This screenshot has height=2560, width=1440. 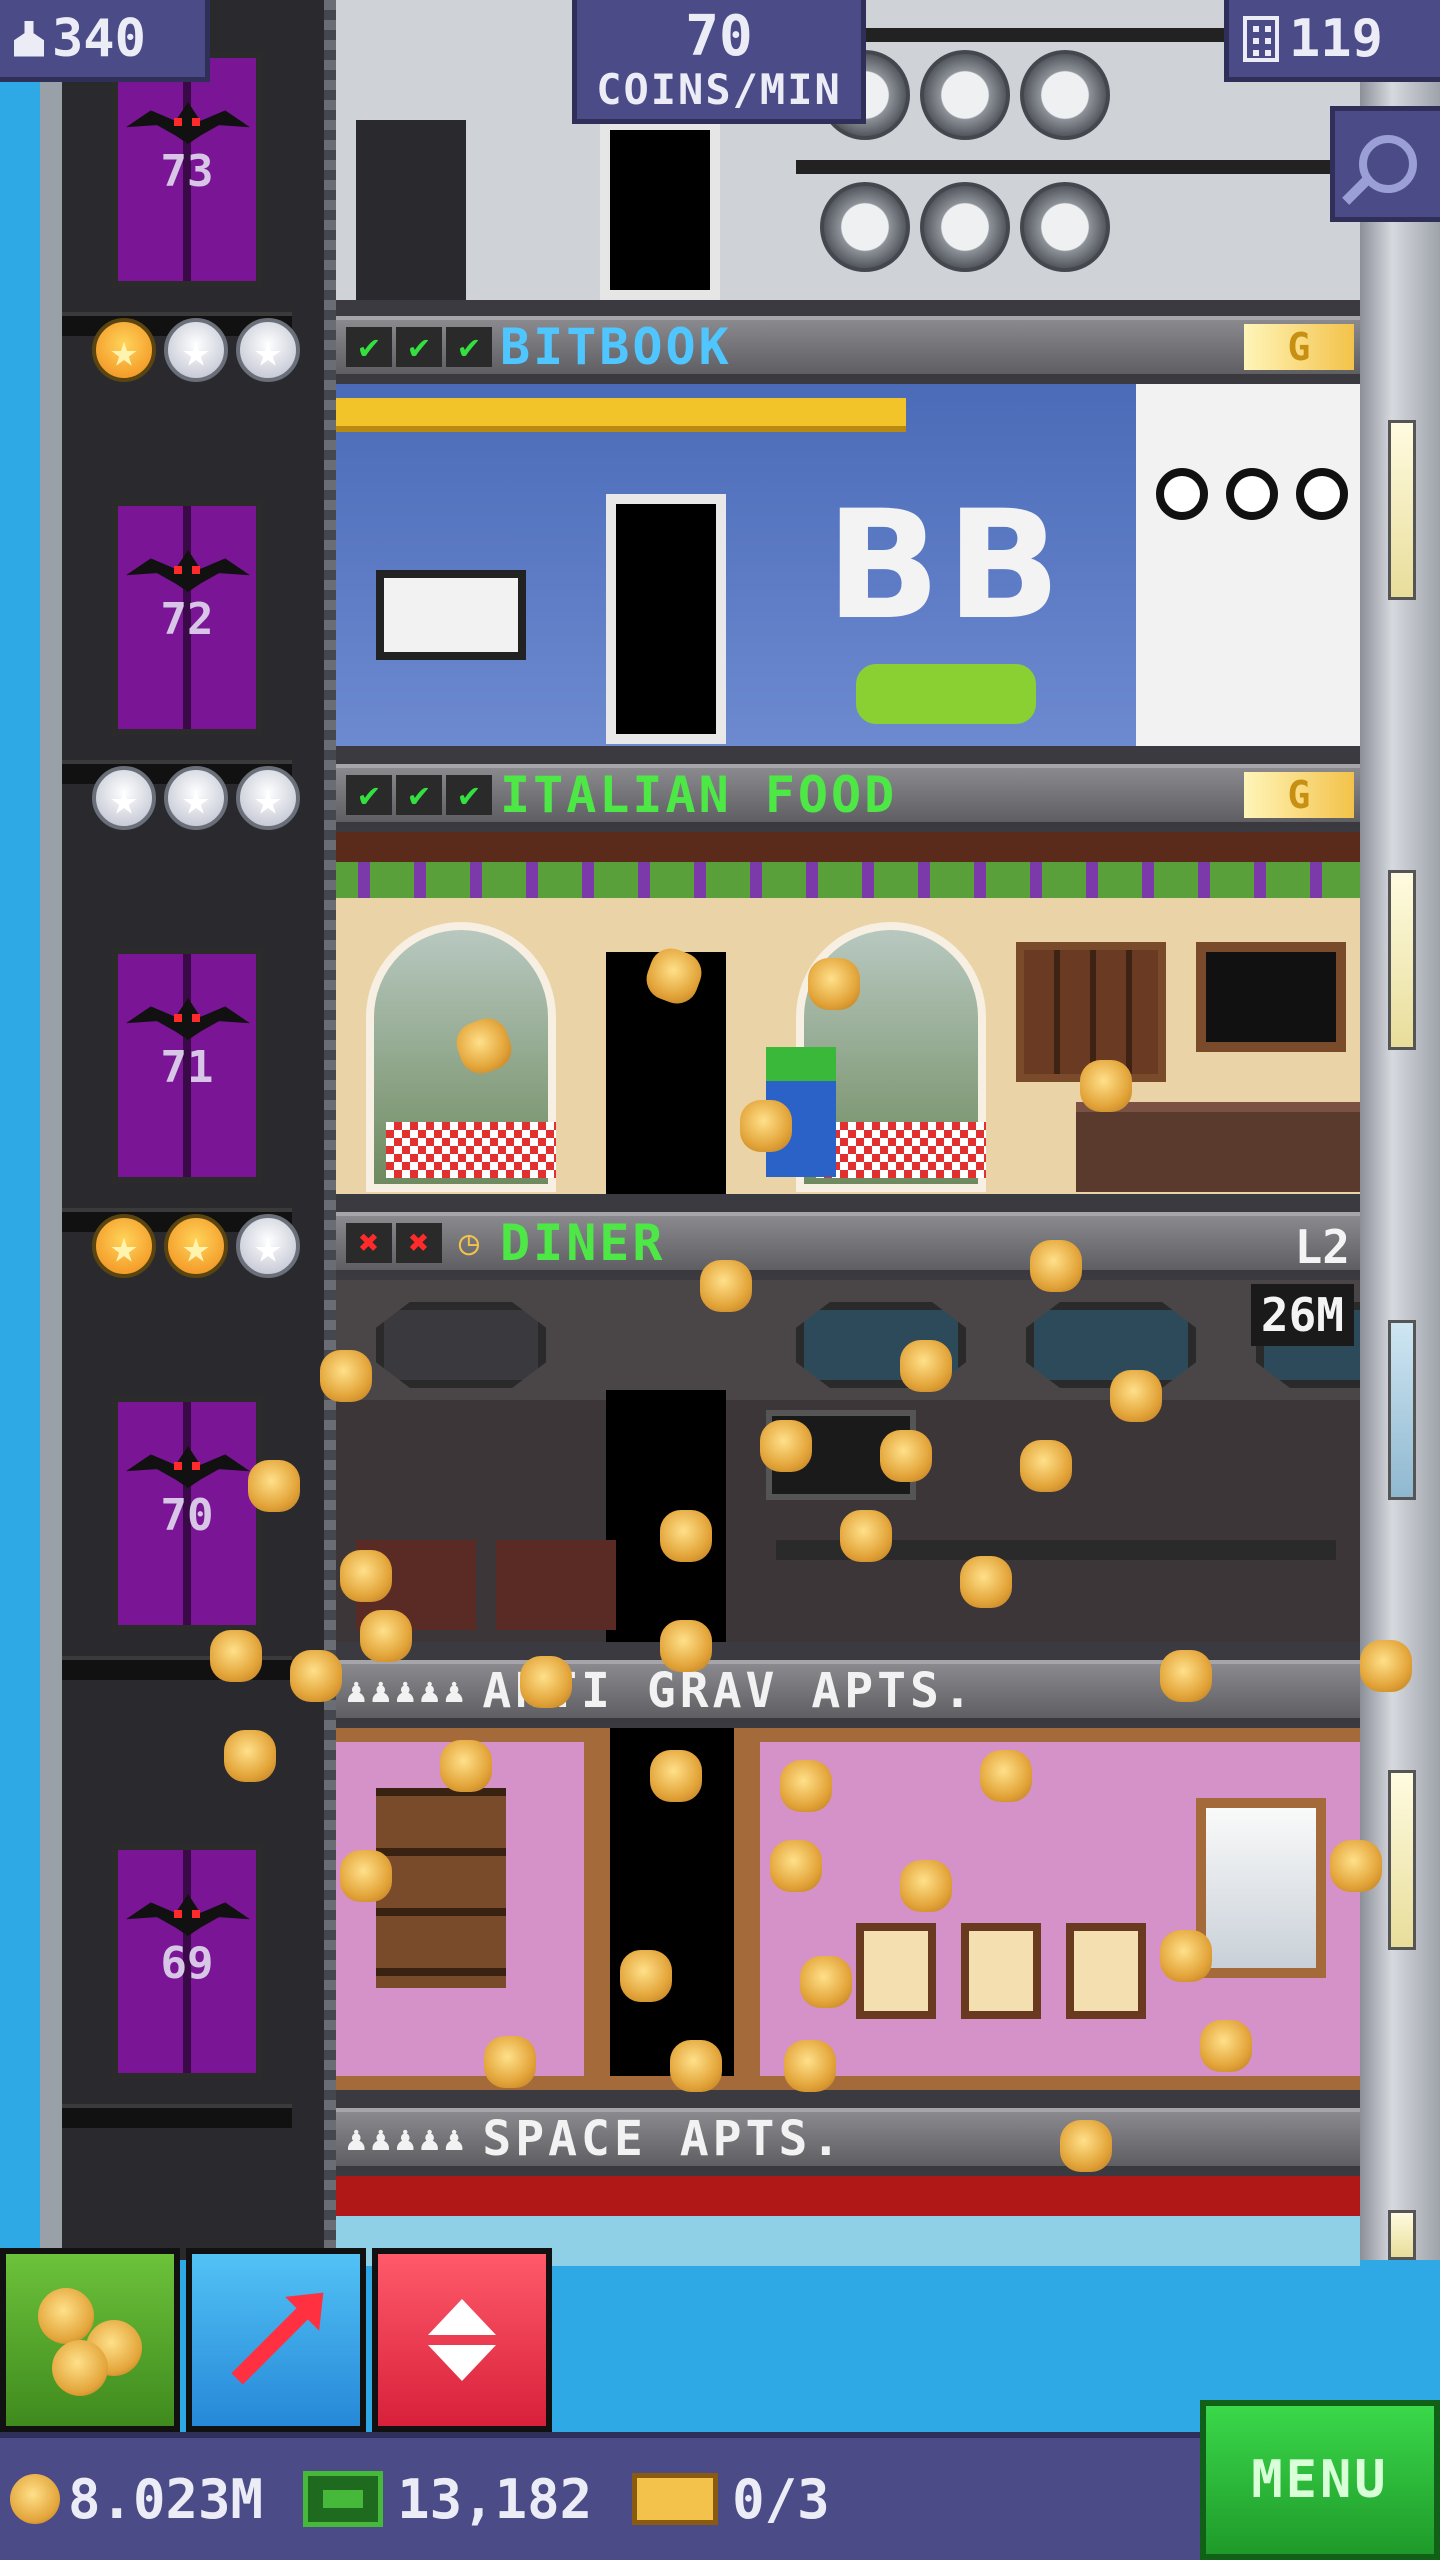 I want to click on ceiling-beam, so click(x=848, y=2196).